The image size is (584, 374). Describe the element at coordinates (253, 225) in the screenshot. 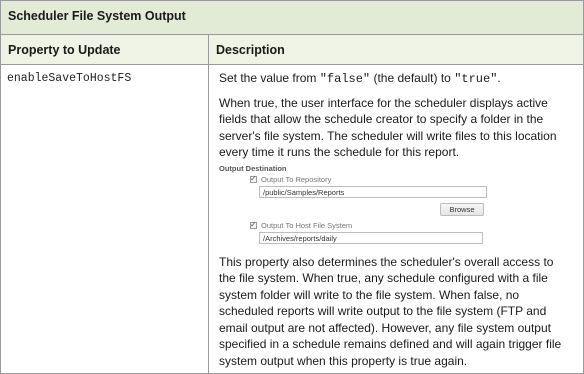

I see `output-to-host-fs-checkbox` at that location.